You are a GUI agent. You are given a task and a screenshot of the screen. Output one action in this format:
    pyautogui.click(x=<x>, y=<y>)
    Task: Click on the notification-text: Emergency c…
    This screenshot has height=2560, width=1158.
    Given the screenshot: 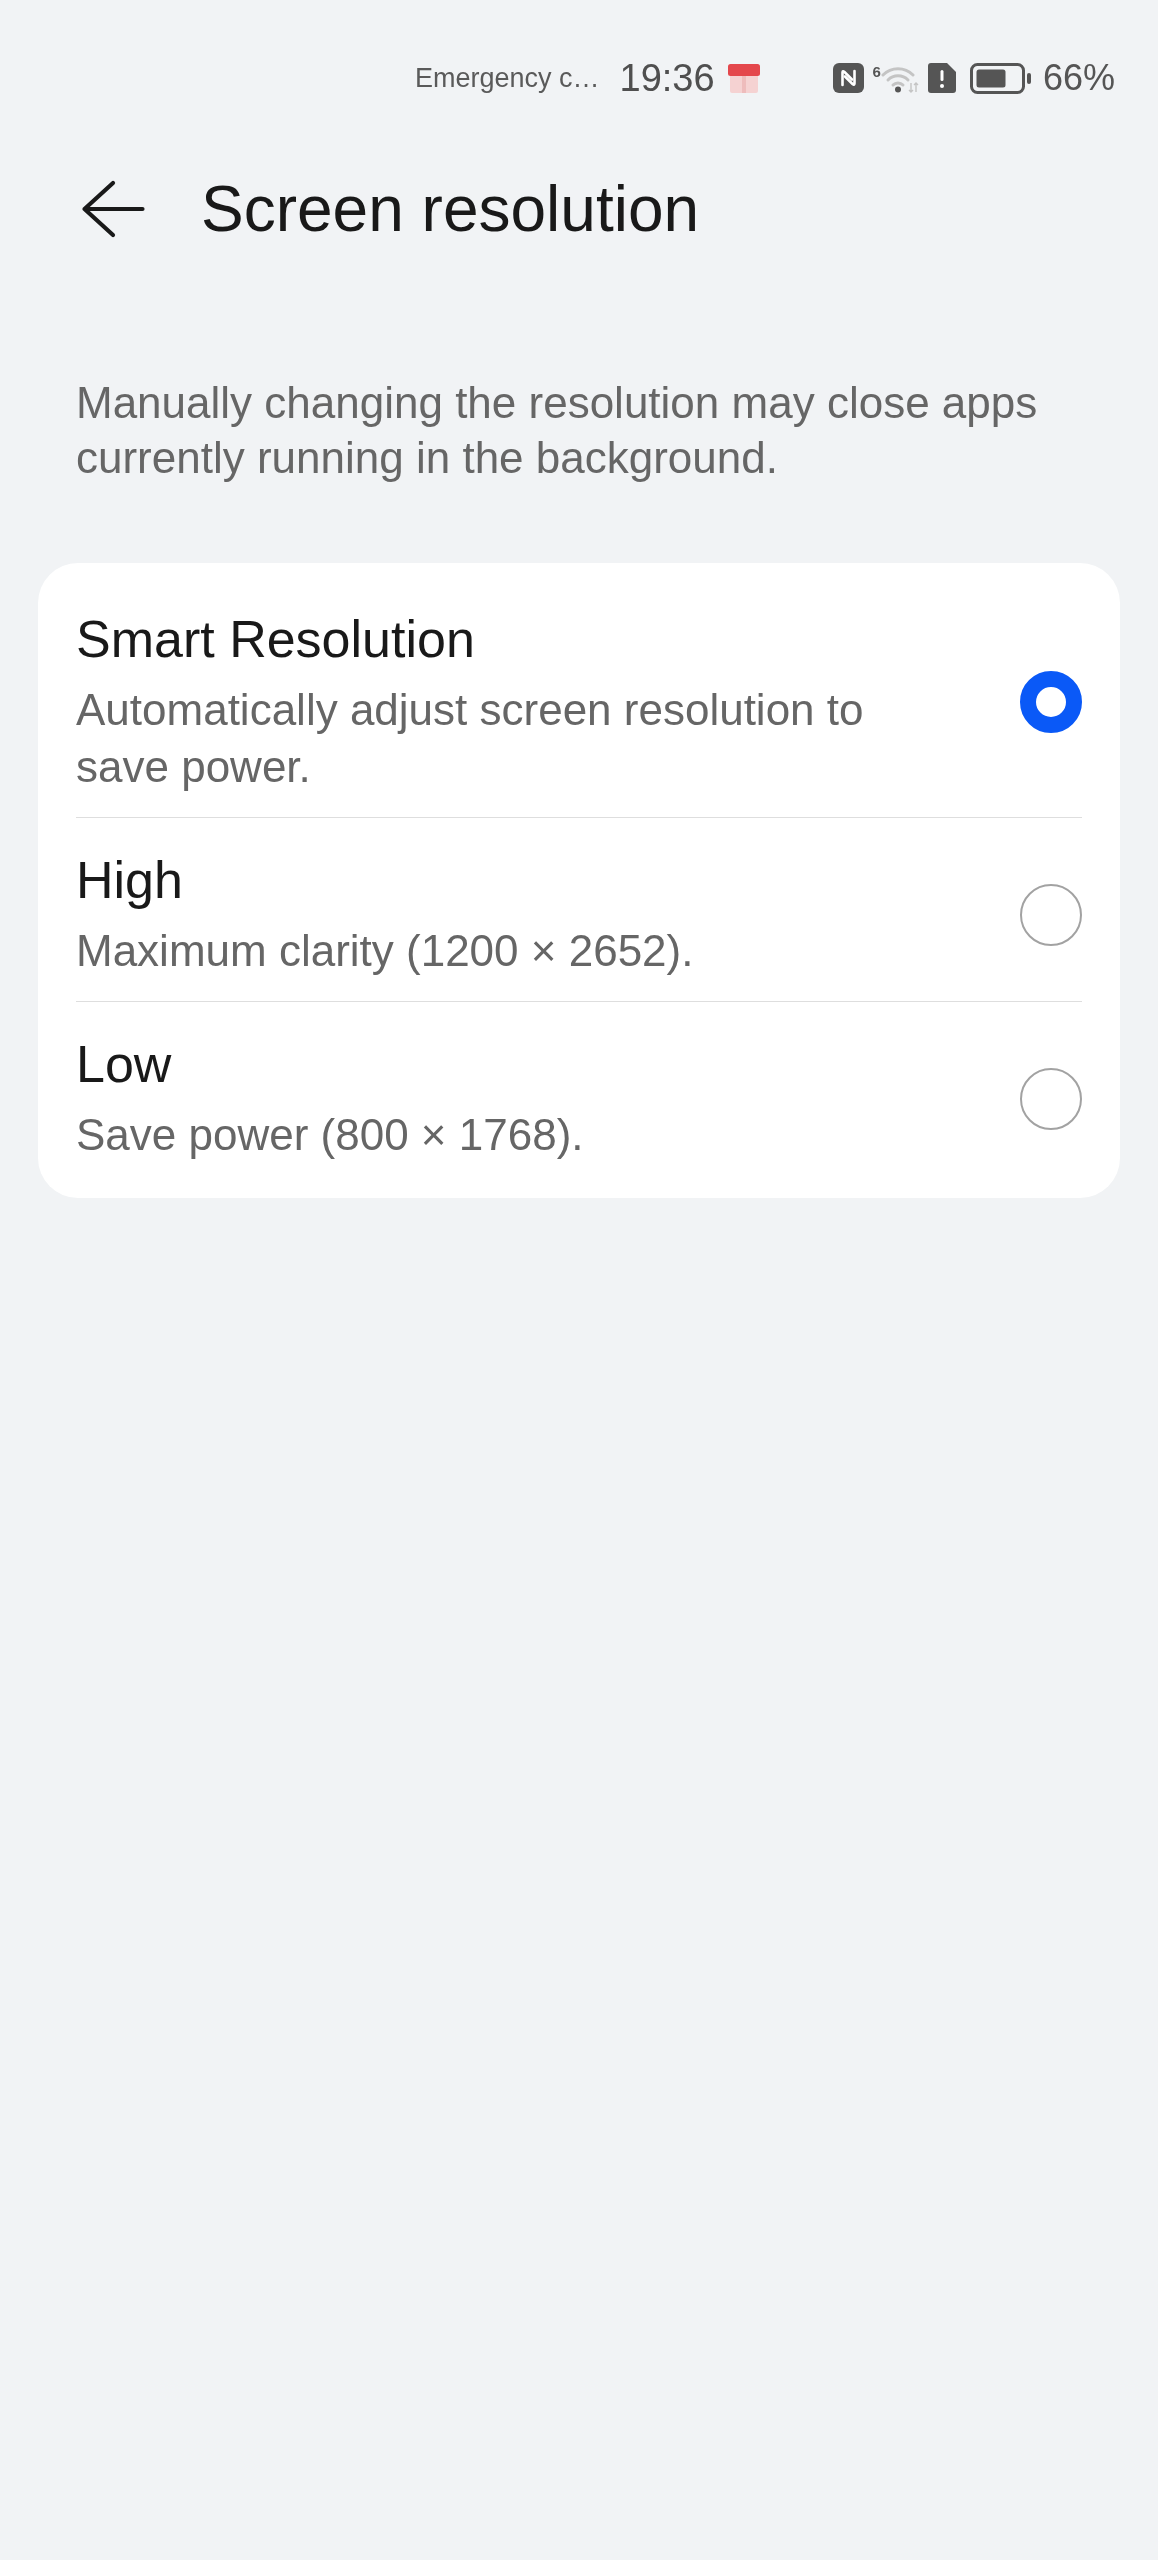 What is the action you would take?
    pyautogui.click(x=507, y=78)
    